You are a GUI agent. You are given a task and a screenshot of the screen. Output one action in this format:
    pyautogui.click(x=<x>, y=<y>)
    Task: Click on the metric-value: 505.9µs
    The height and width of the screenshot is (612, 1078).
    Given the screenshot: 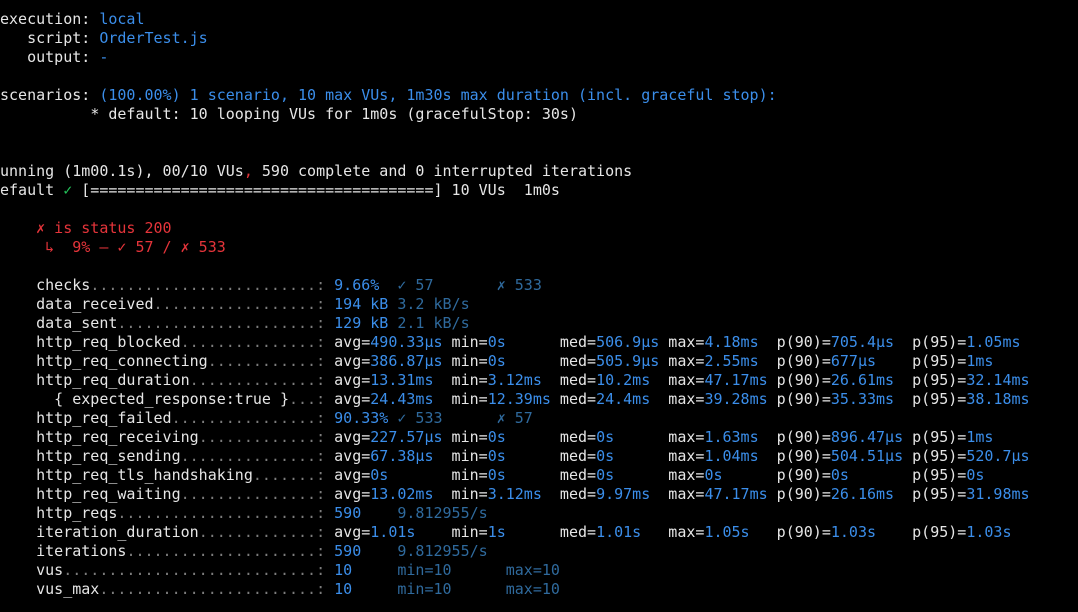 What is the action you would take?
    pyautogui.click(x=628, y=361)
    